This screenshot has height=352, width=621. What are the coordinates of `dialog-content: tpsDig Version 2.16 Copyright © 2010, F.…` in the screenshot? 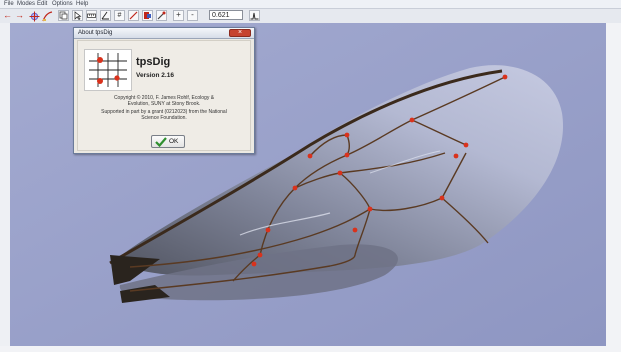 It's located at (164, 95).